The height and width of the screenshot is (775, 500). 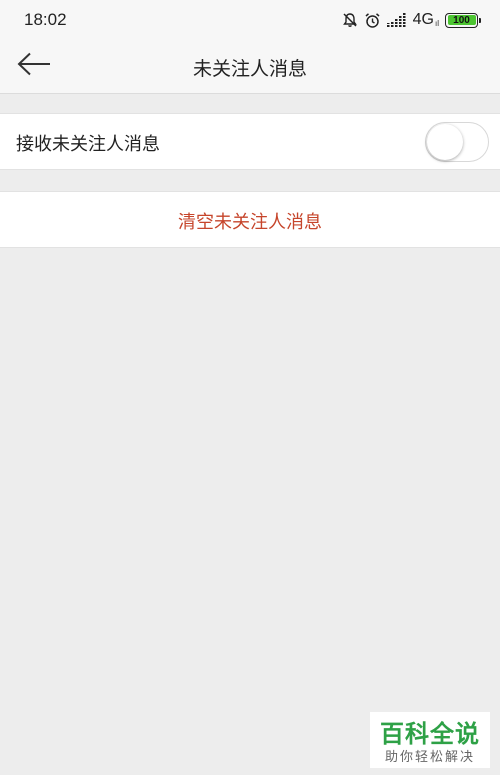 I want to click on receive-messages-label: 接收未关注人消息, so click(x=88, y=144).